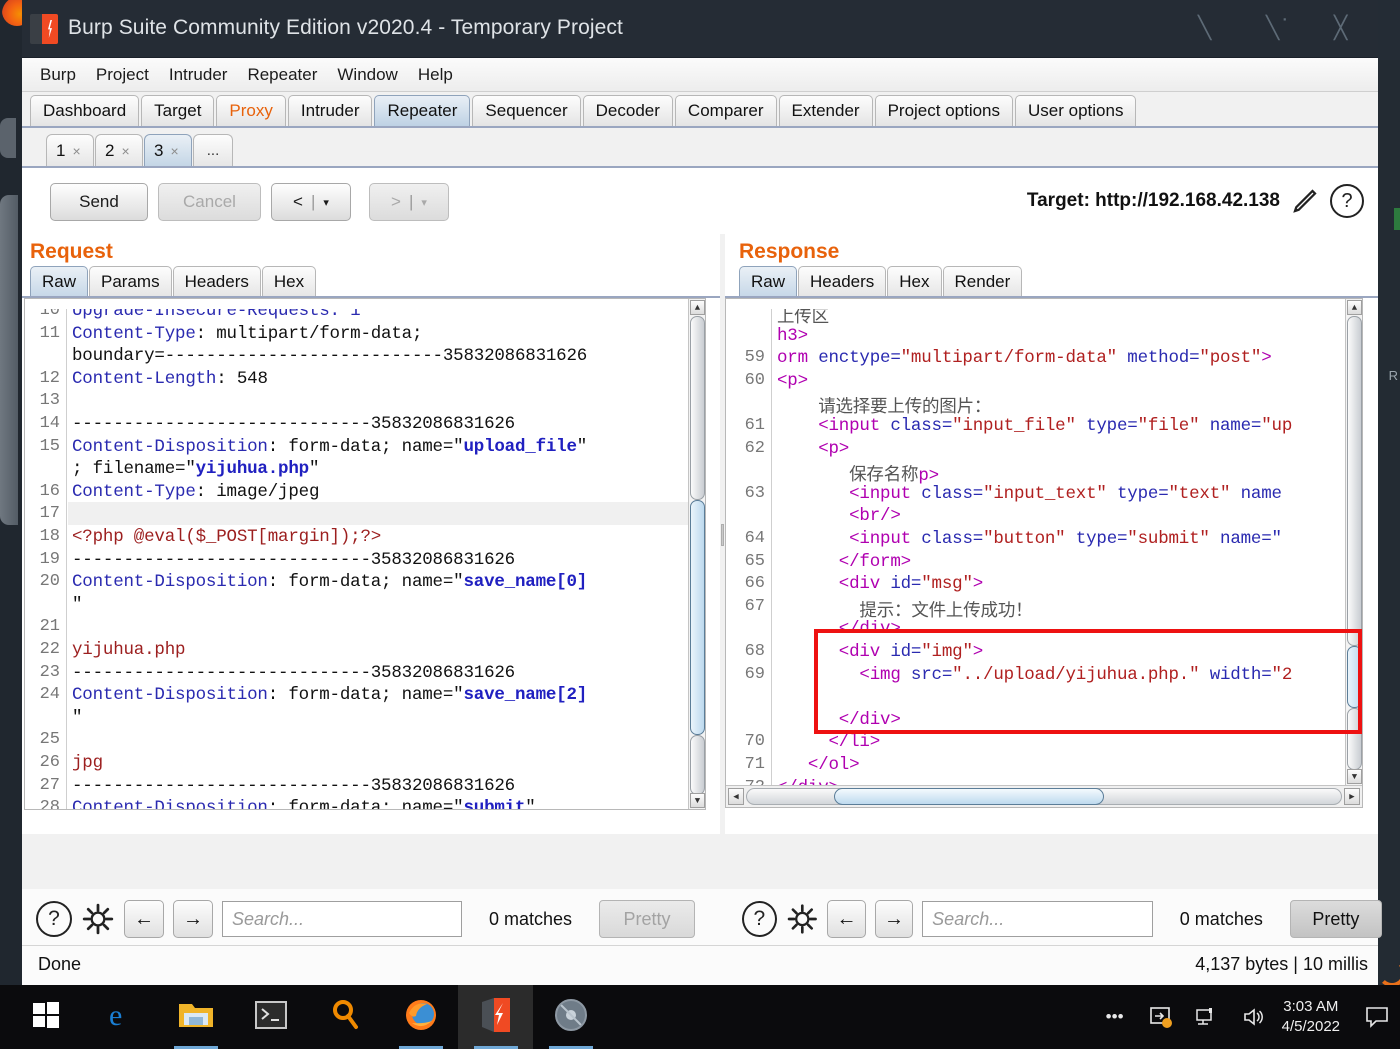  I want to click on line-number: 20, so click(49, 582).